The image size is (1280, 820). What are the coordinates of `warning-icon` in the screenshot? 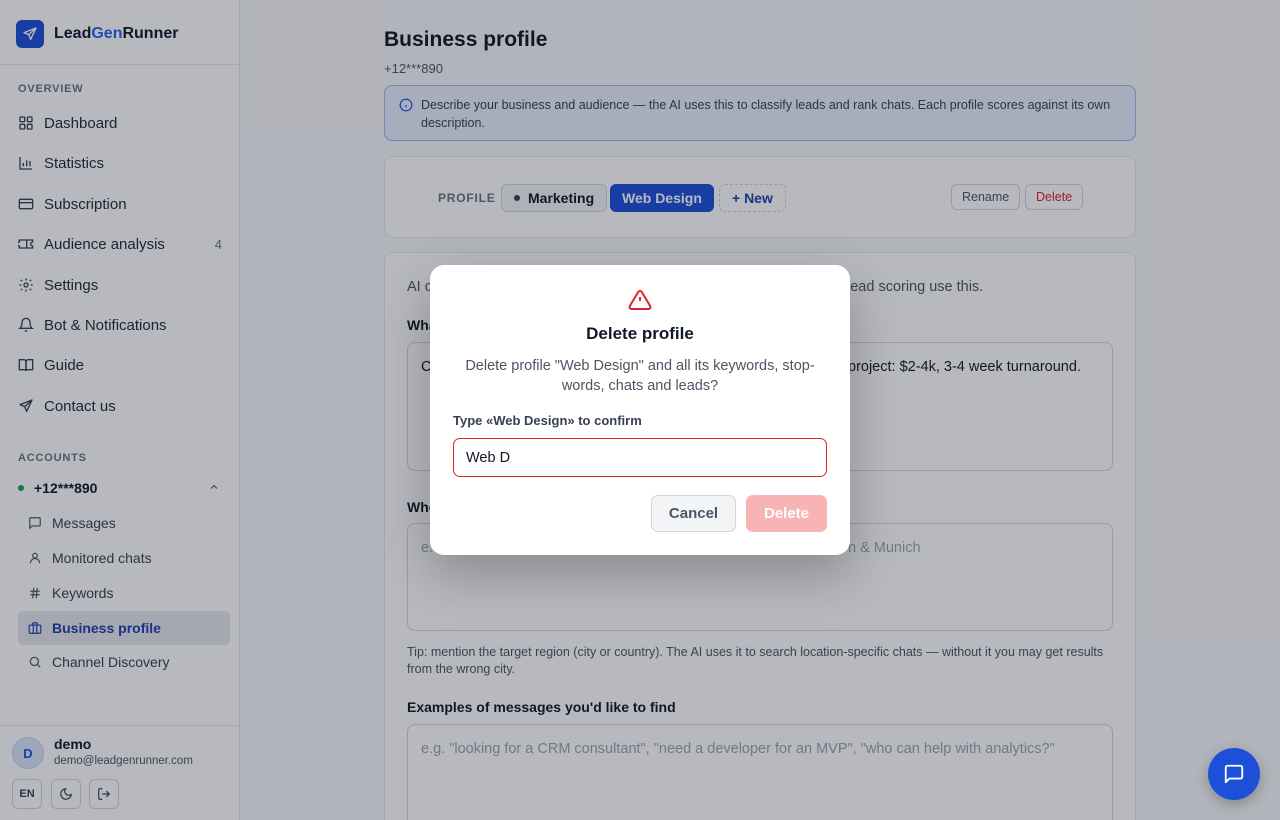 It's located at (640, 299).